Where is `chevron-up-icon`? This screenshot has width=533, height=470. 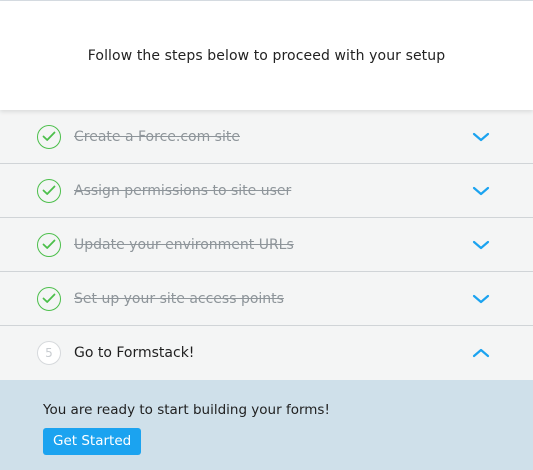
chevron-up-icon is located at coordinates (481, 353).